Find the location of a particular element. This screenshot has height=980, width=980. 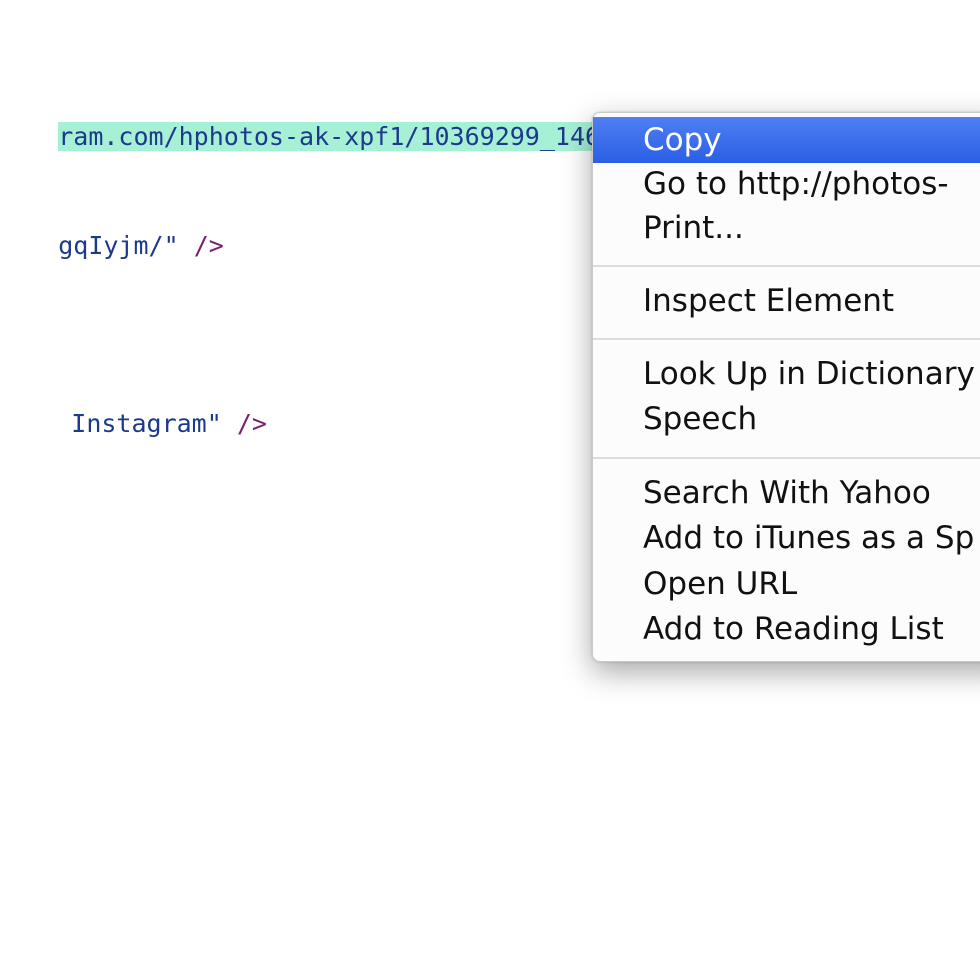

menu-item-label: Add to iTunes as a Sp is located at coordinates (809, 538).